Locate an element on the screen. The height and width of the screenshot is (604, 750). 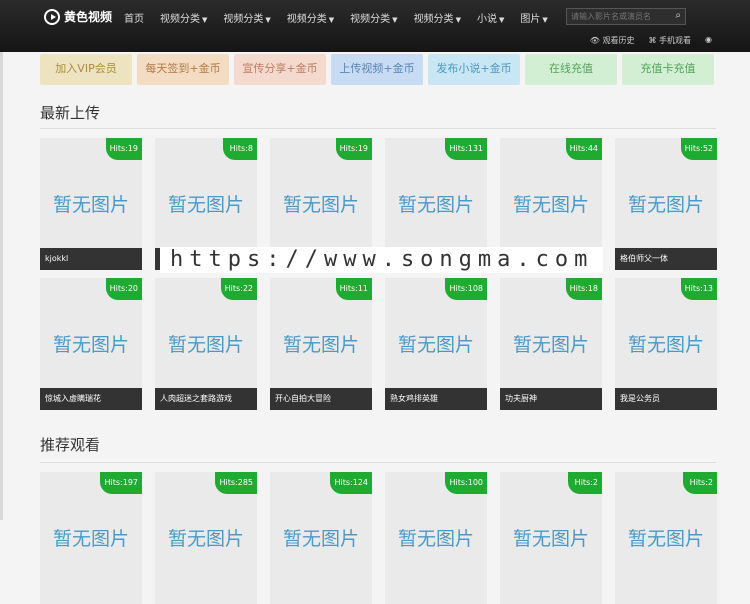
hits-badge: Hits:13 is located at coordinates (698, 289).